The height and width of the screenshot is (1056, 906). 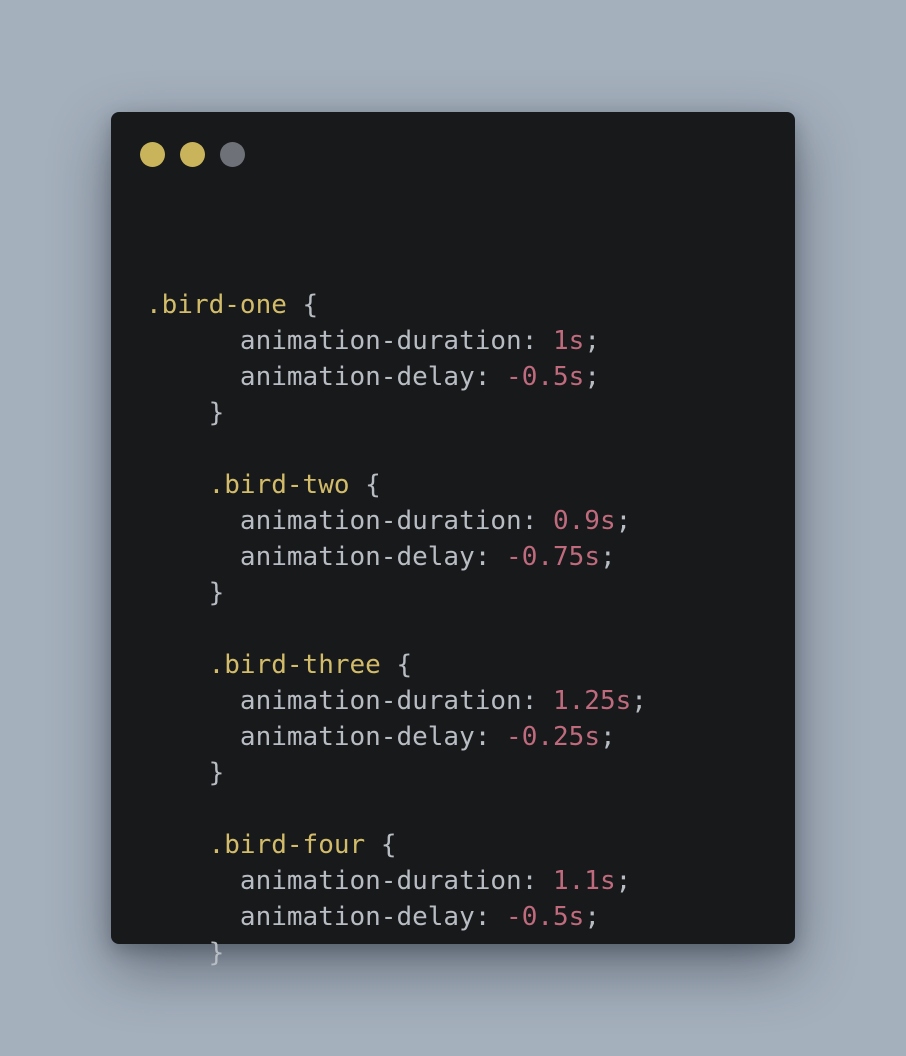 I want to click on code-line: .bird-four {, so click(x=396, y=845).